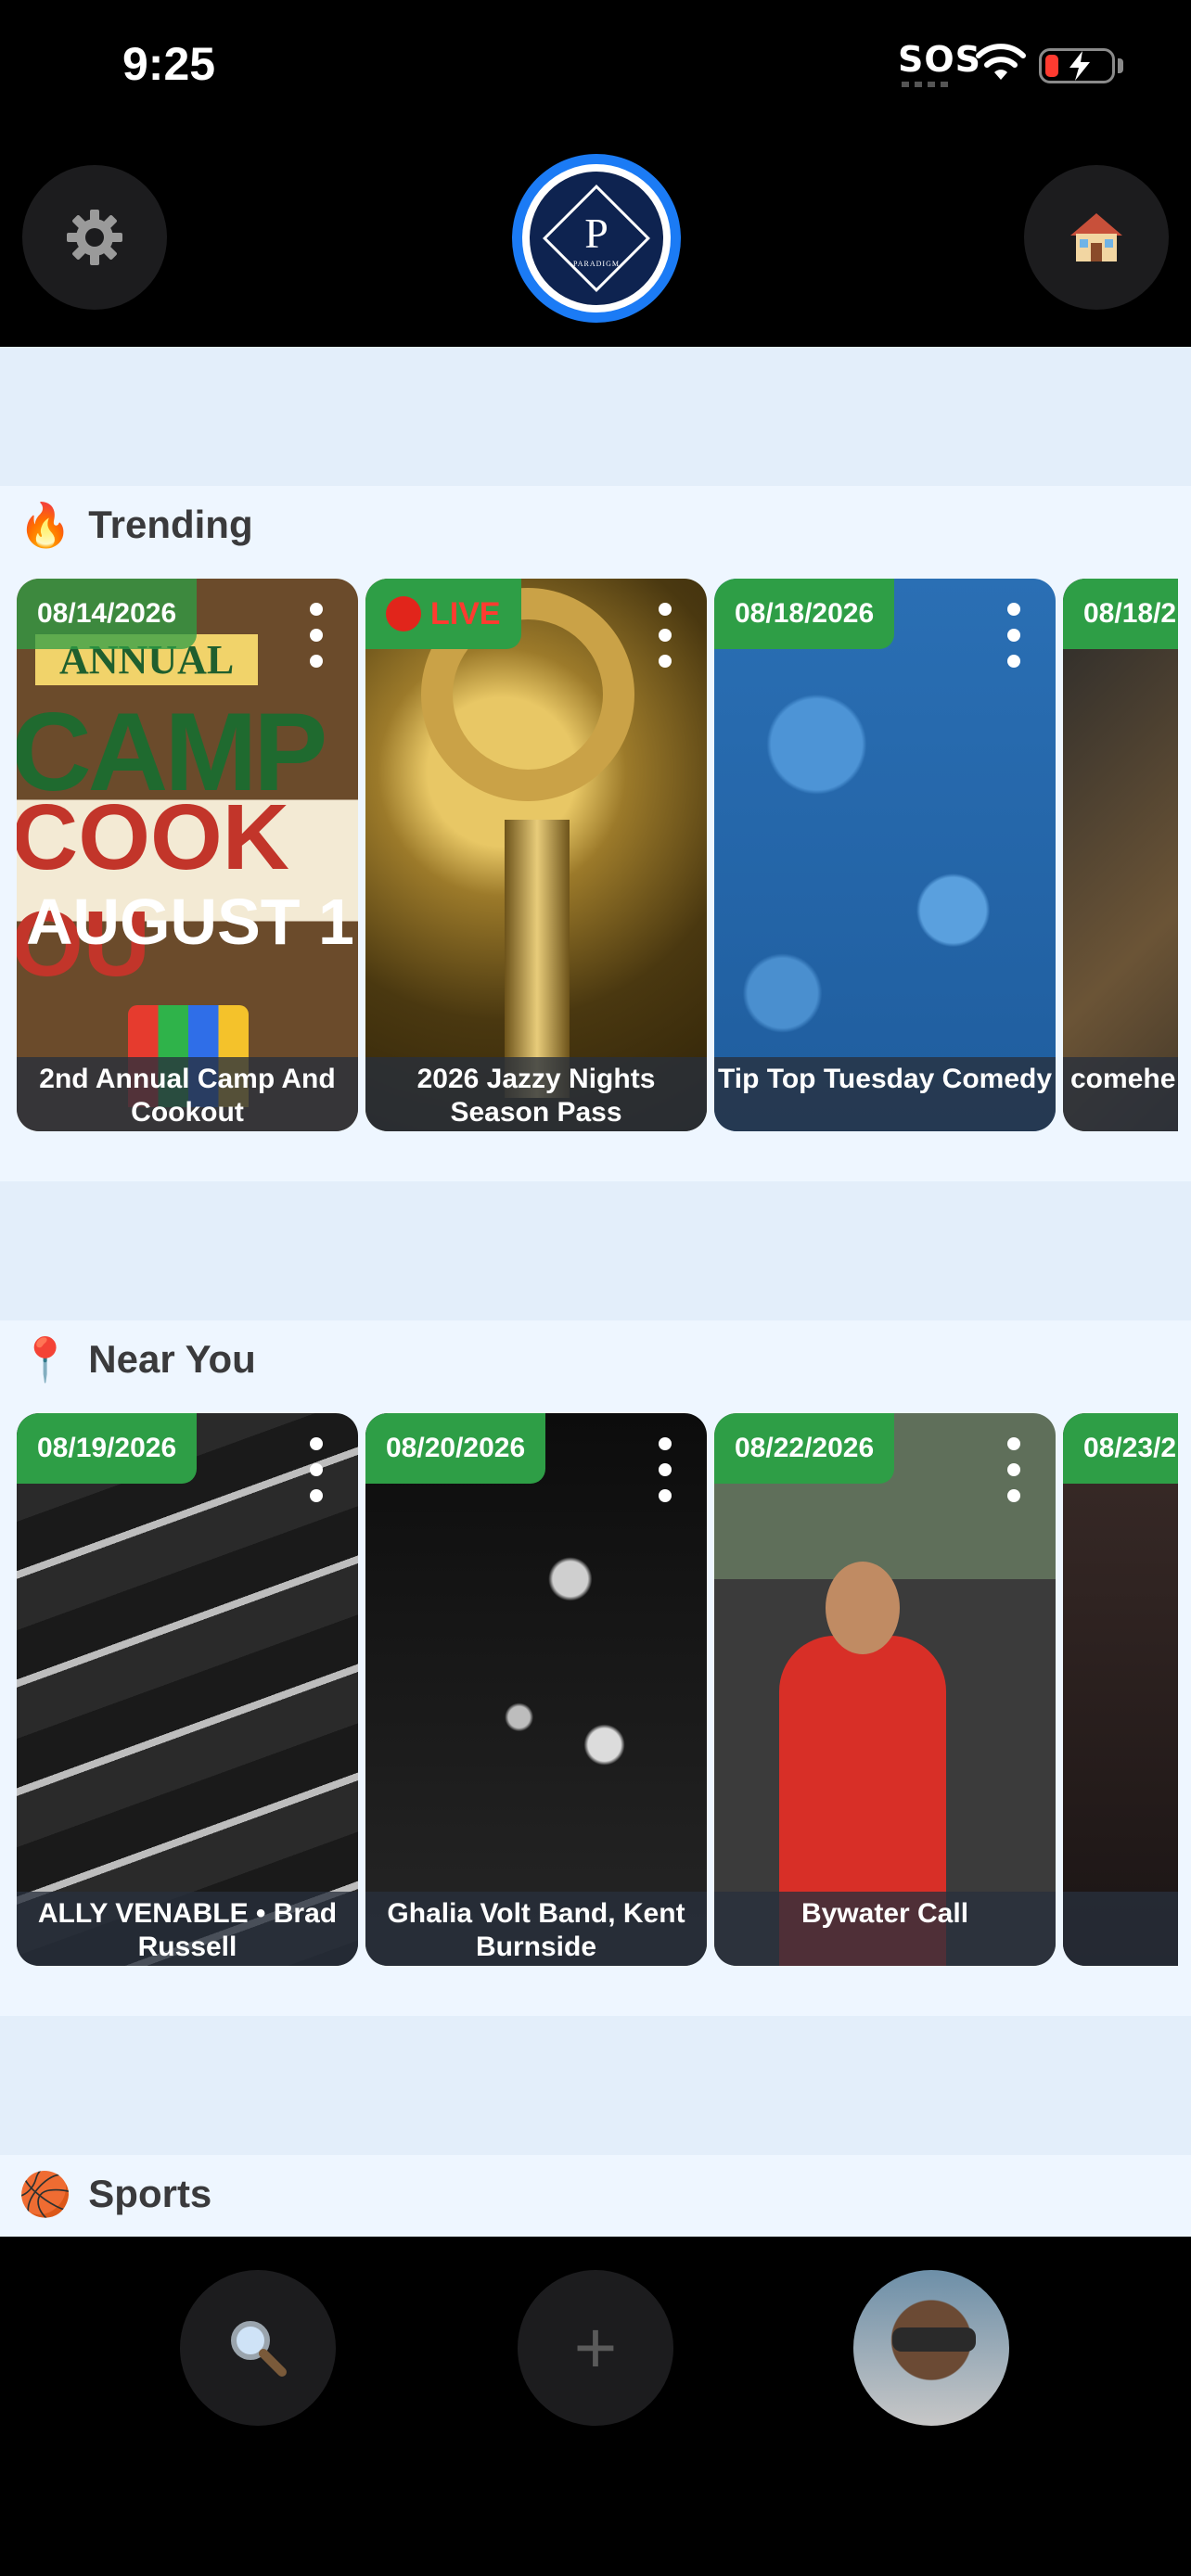  Describe the element at coordinates (1121, 614) in the screenshot. I see `date-badge: 08/18/2` at that location.